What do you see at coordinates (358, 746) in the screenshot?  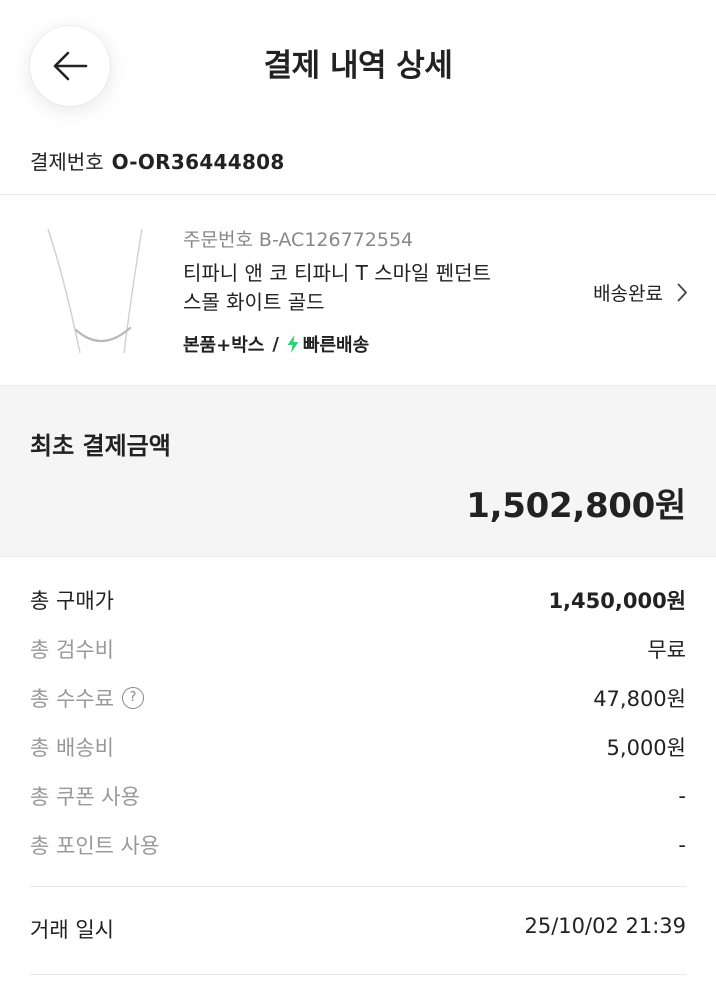 I see `breakdown-row-shipping-fee: 총 배송비 5,000원` at bounding box center [358, 746].